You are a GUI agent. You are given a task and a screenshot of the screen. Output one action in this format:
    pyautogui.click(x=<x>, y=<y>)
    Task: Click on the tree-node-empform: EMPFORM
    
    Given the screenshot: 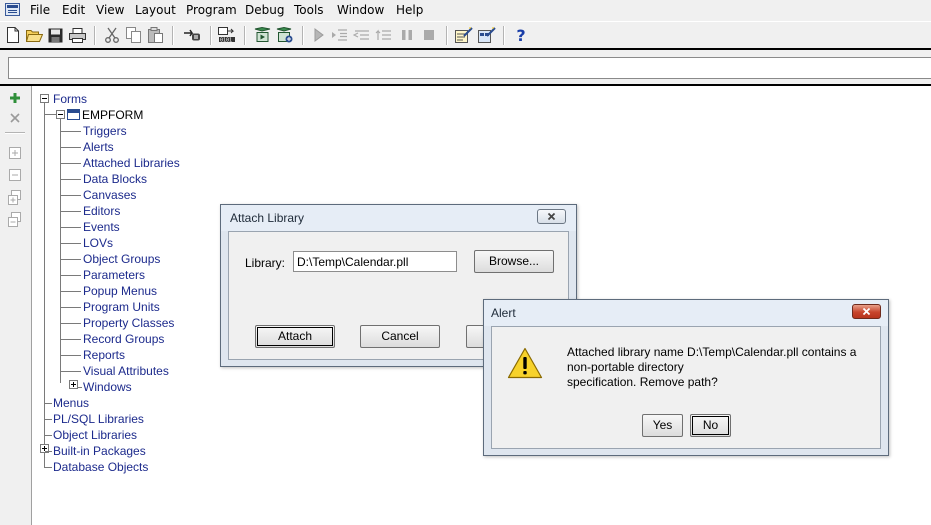 What is the action you would take?
    pyautogui.click(x=112, y=115)
    